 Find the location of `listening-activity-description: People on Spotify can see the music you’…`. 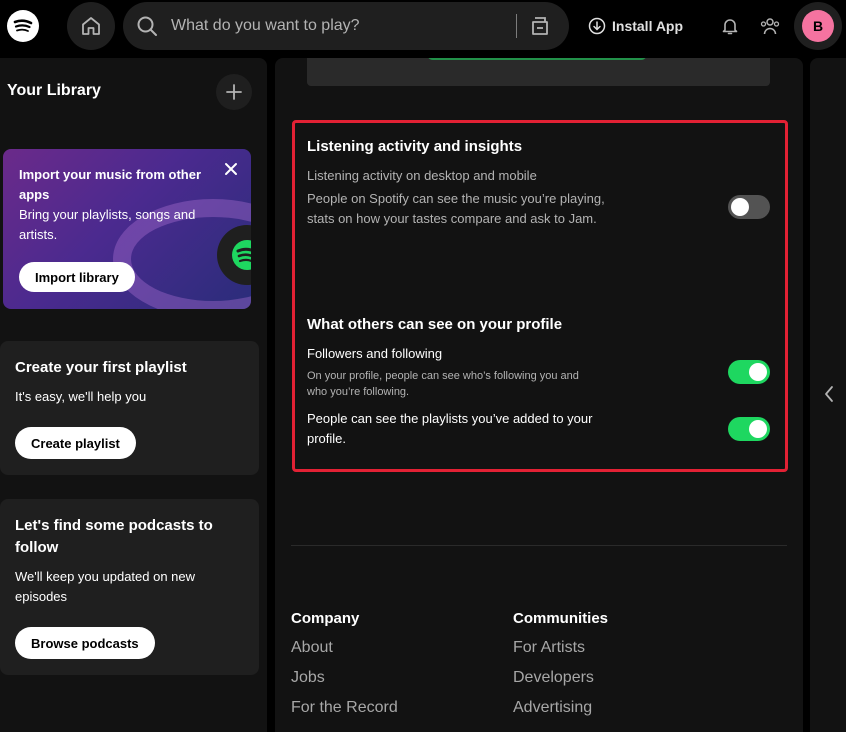

listening-activity-description: People on Spotify can see the music you’… is located at coordinates (456, 208).